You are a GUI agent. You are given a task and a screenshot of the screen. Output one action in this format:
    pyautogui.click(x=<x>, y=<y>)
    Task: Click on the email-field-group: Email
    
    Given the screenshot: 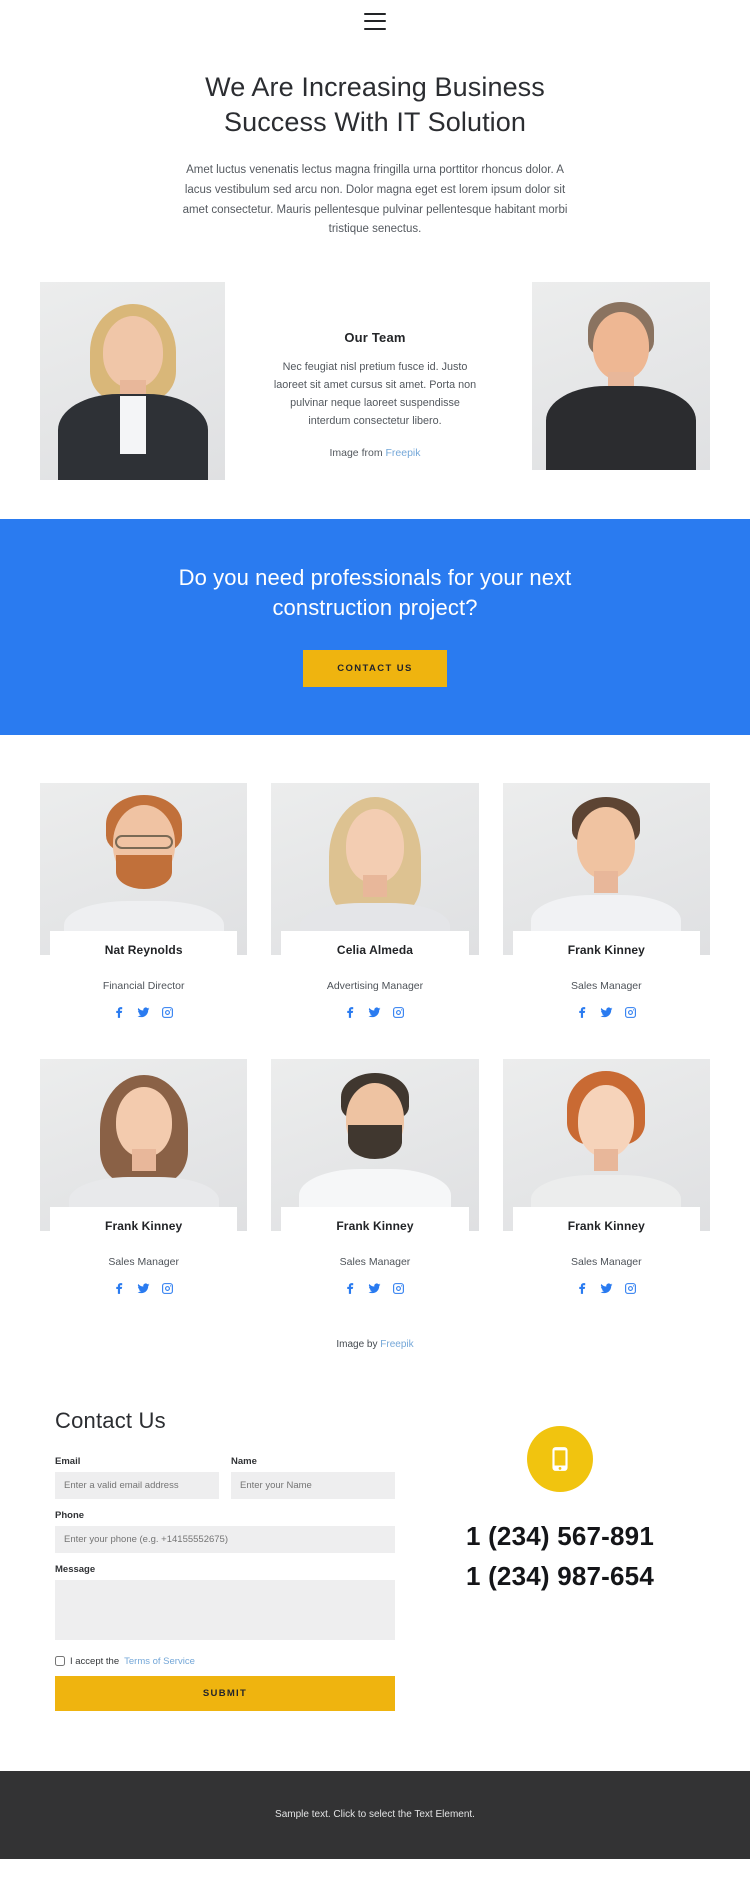 What is the action you would take?
    pyautogui.click(x=137, y=1477)
    